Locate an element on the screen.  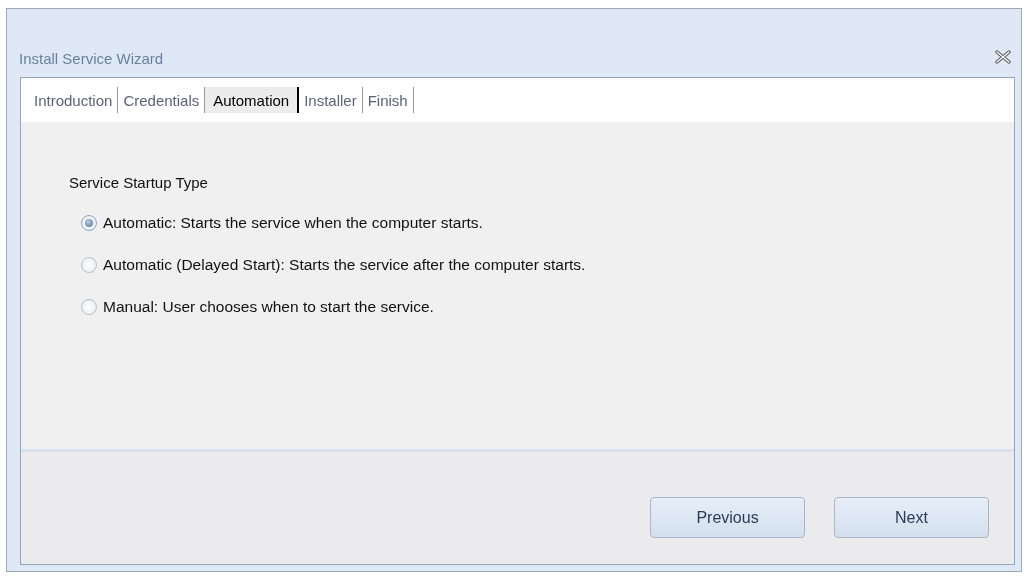
tab: Introduction is located at coordinates (74, 100).